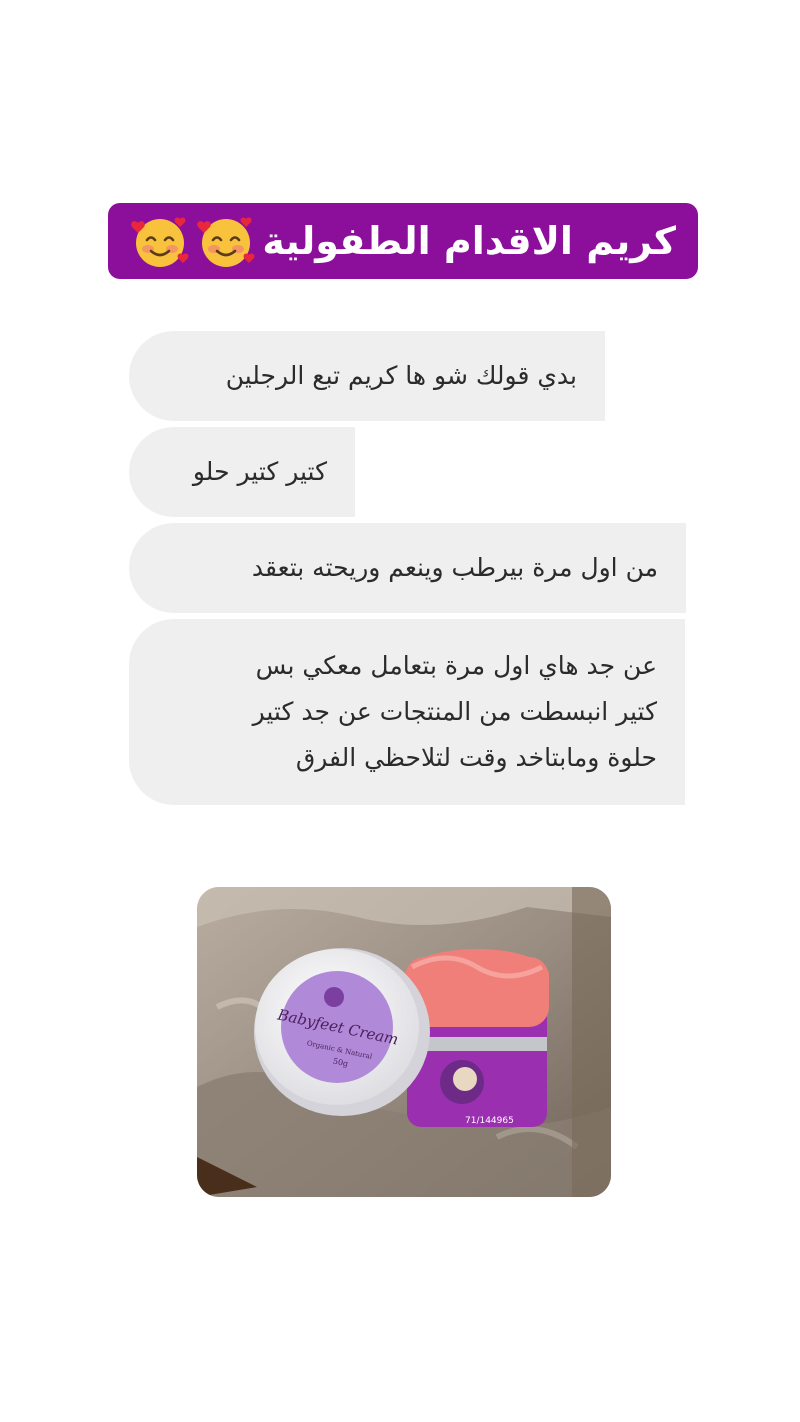 The width and height of the screenshot is (800, 1422). I want to click on page-title: كريم الاقدام الطفولية, so click(469, 241).